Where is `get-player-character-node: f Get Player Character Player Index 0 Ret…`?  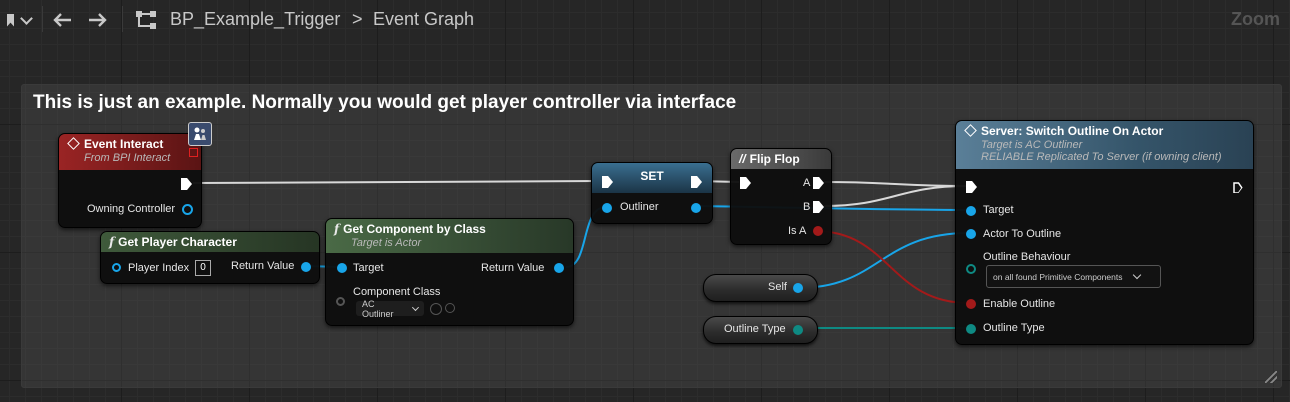
get-player-character-node: f Get Player Character Player Index 0 Ret… is located at coordinates (210, 257).